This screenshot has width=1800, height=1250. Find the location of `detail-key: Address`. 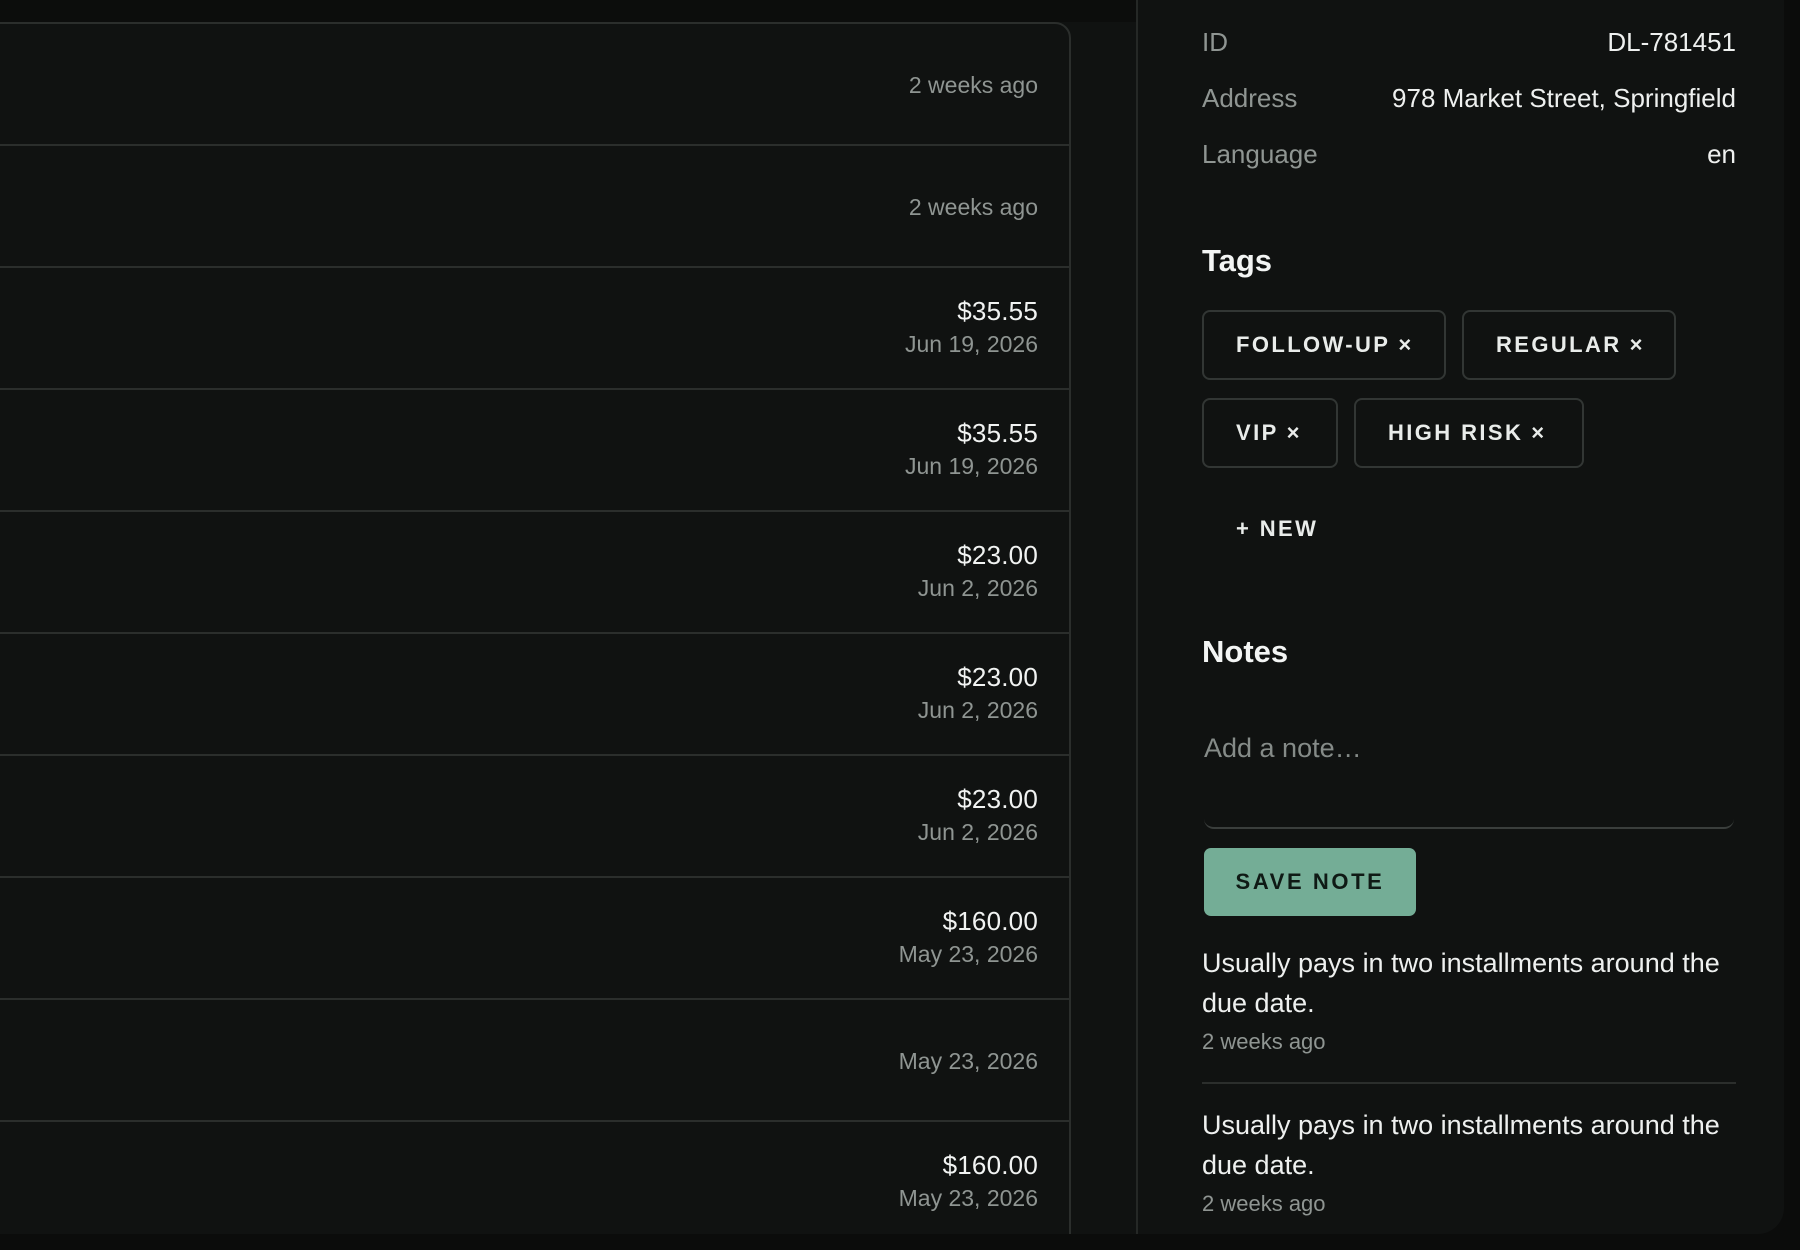

detail-key: Address is located at coordinates (1250, 98).